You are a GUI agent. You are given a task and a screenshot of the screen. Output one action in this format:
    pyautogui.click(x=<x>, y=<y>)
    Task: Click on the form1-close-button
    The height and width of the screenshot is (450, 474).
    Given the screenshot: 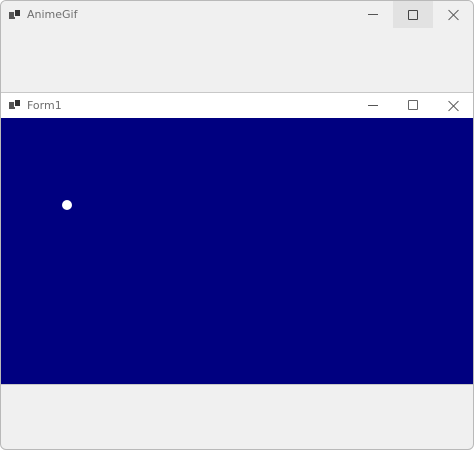 What is the action you would take?
    pyautogui.click(x=453, y=105)
    